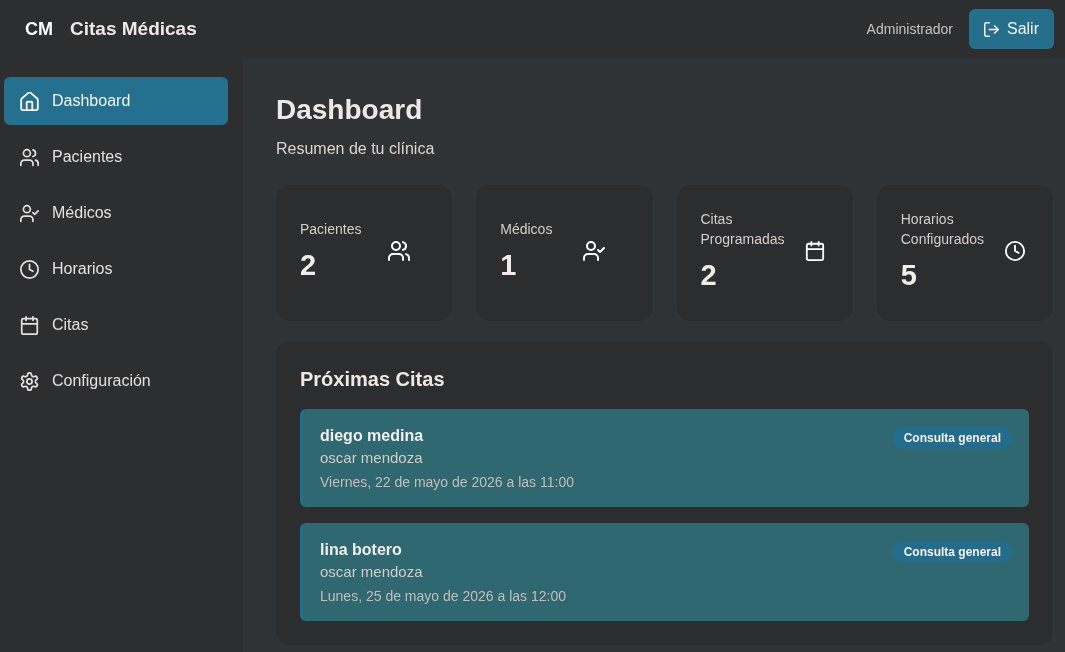 Image resolution: width=1065 pixels, height=652 pixels. Describe the element at coordinates (526, 229) in the screenshot. I see `stat-label: Médicos` at that location.